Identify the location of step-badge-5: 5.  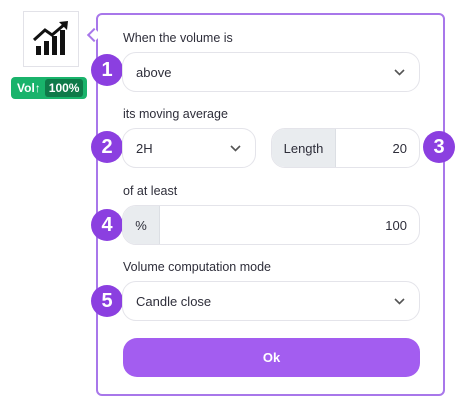
(107, 301).